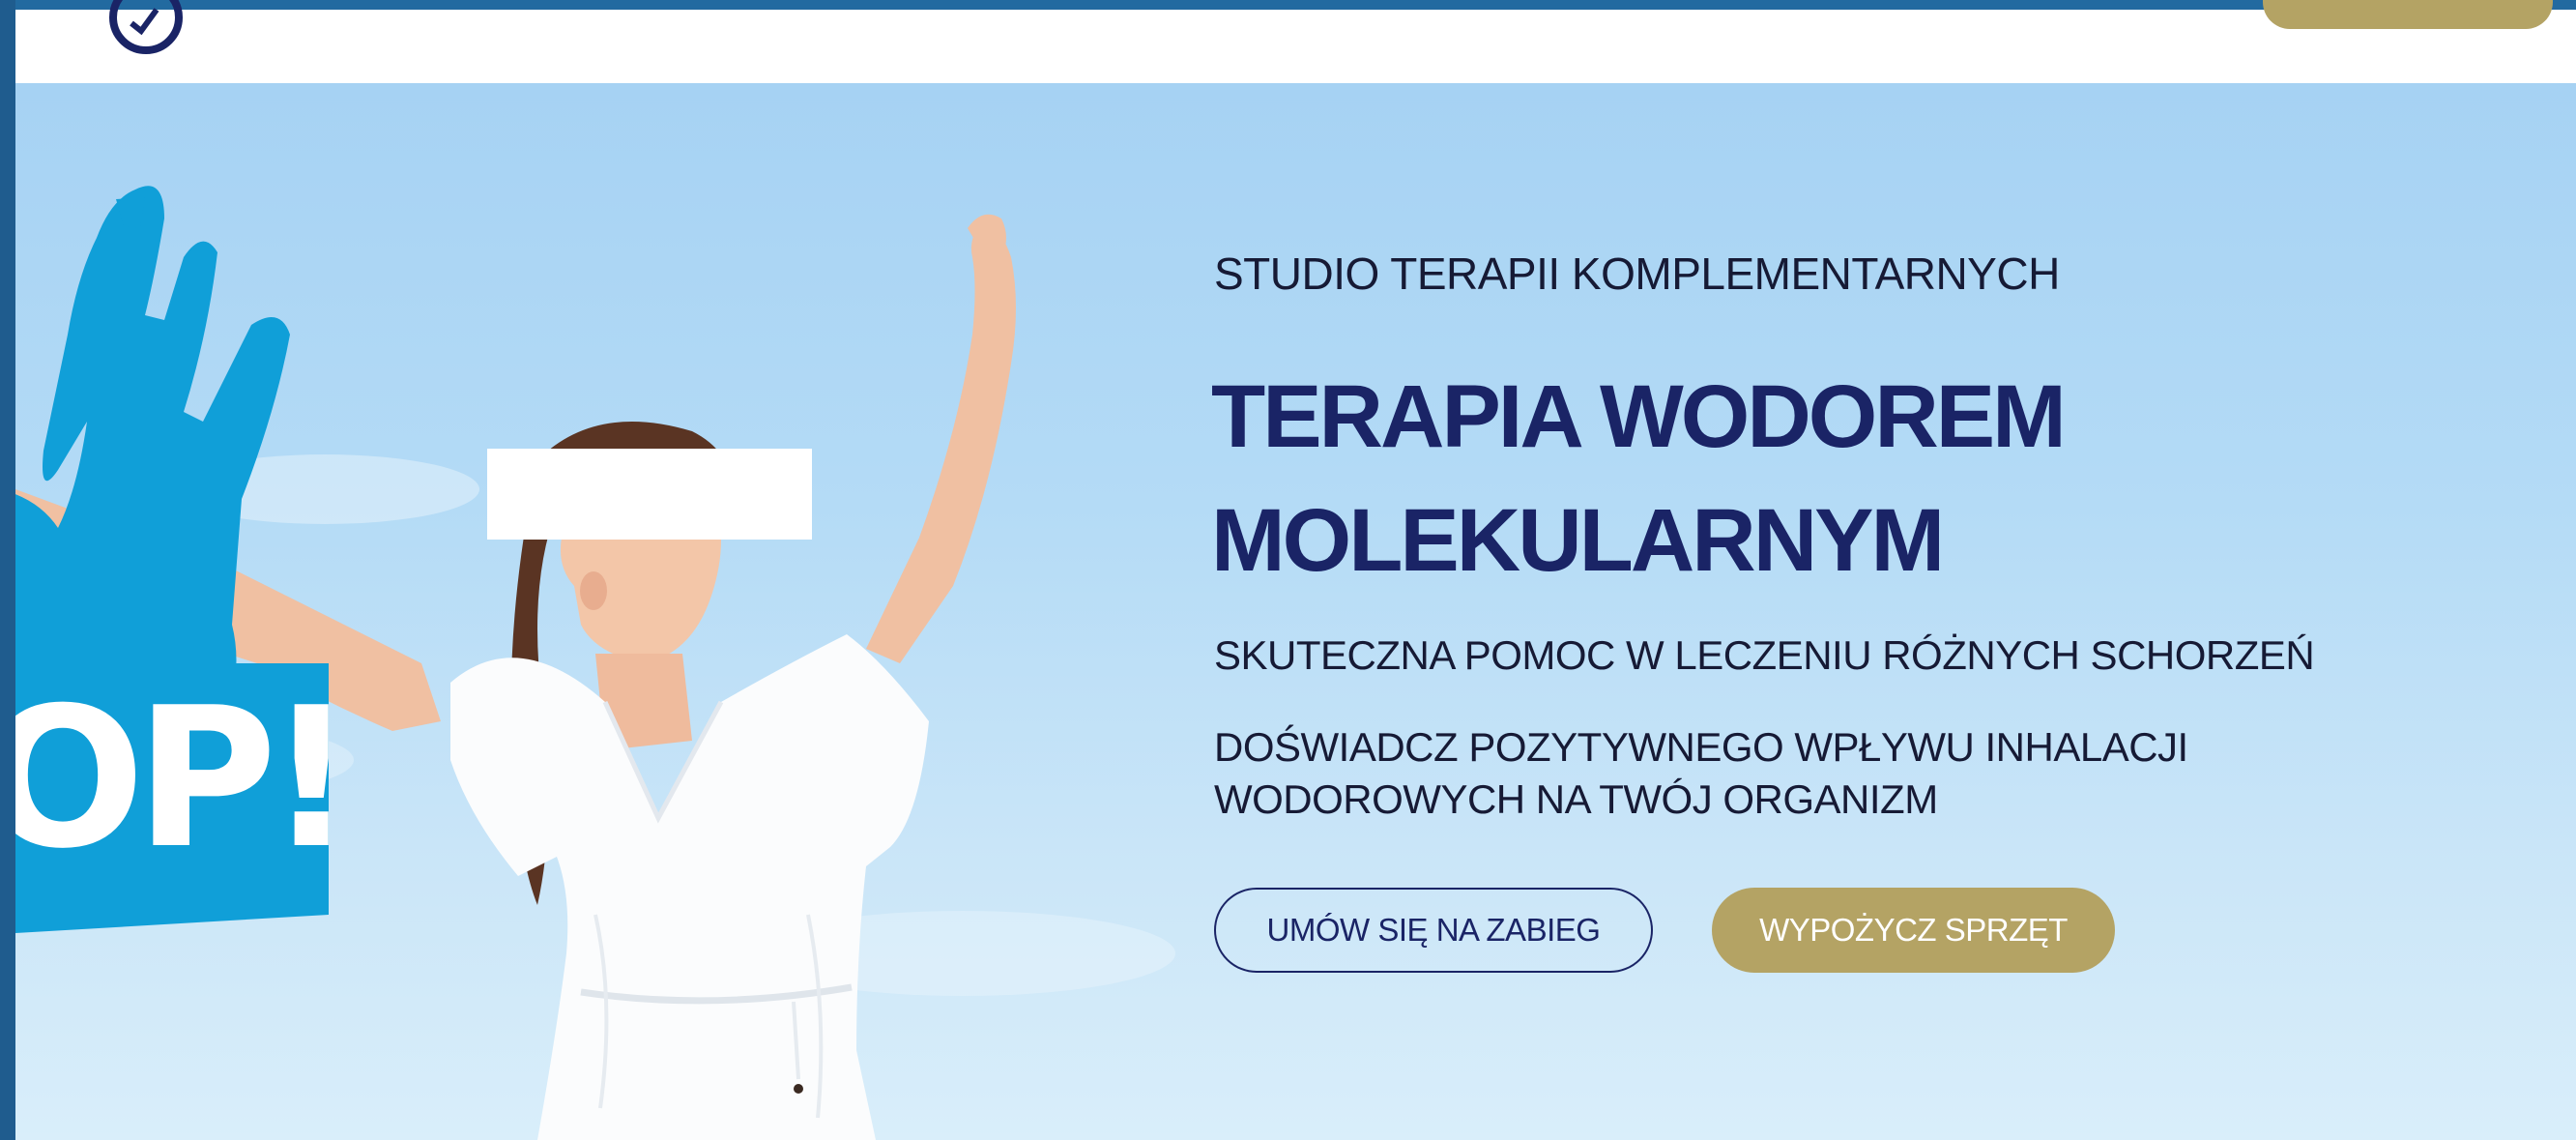  I want to click on headline-line-1: TERAPIA WODOREM, so click(1639, 416).